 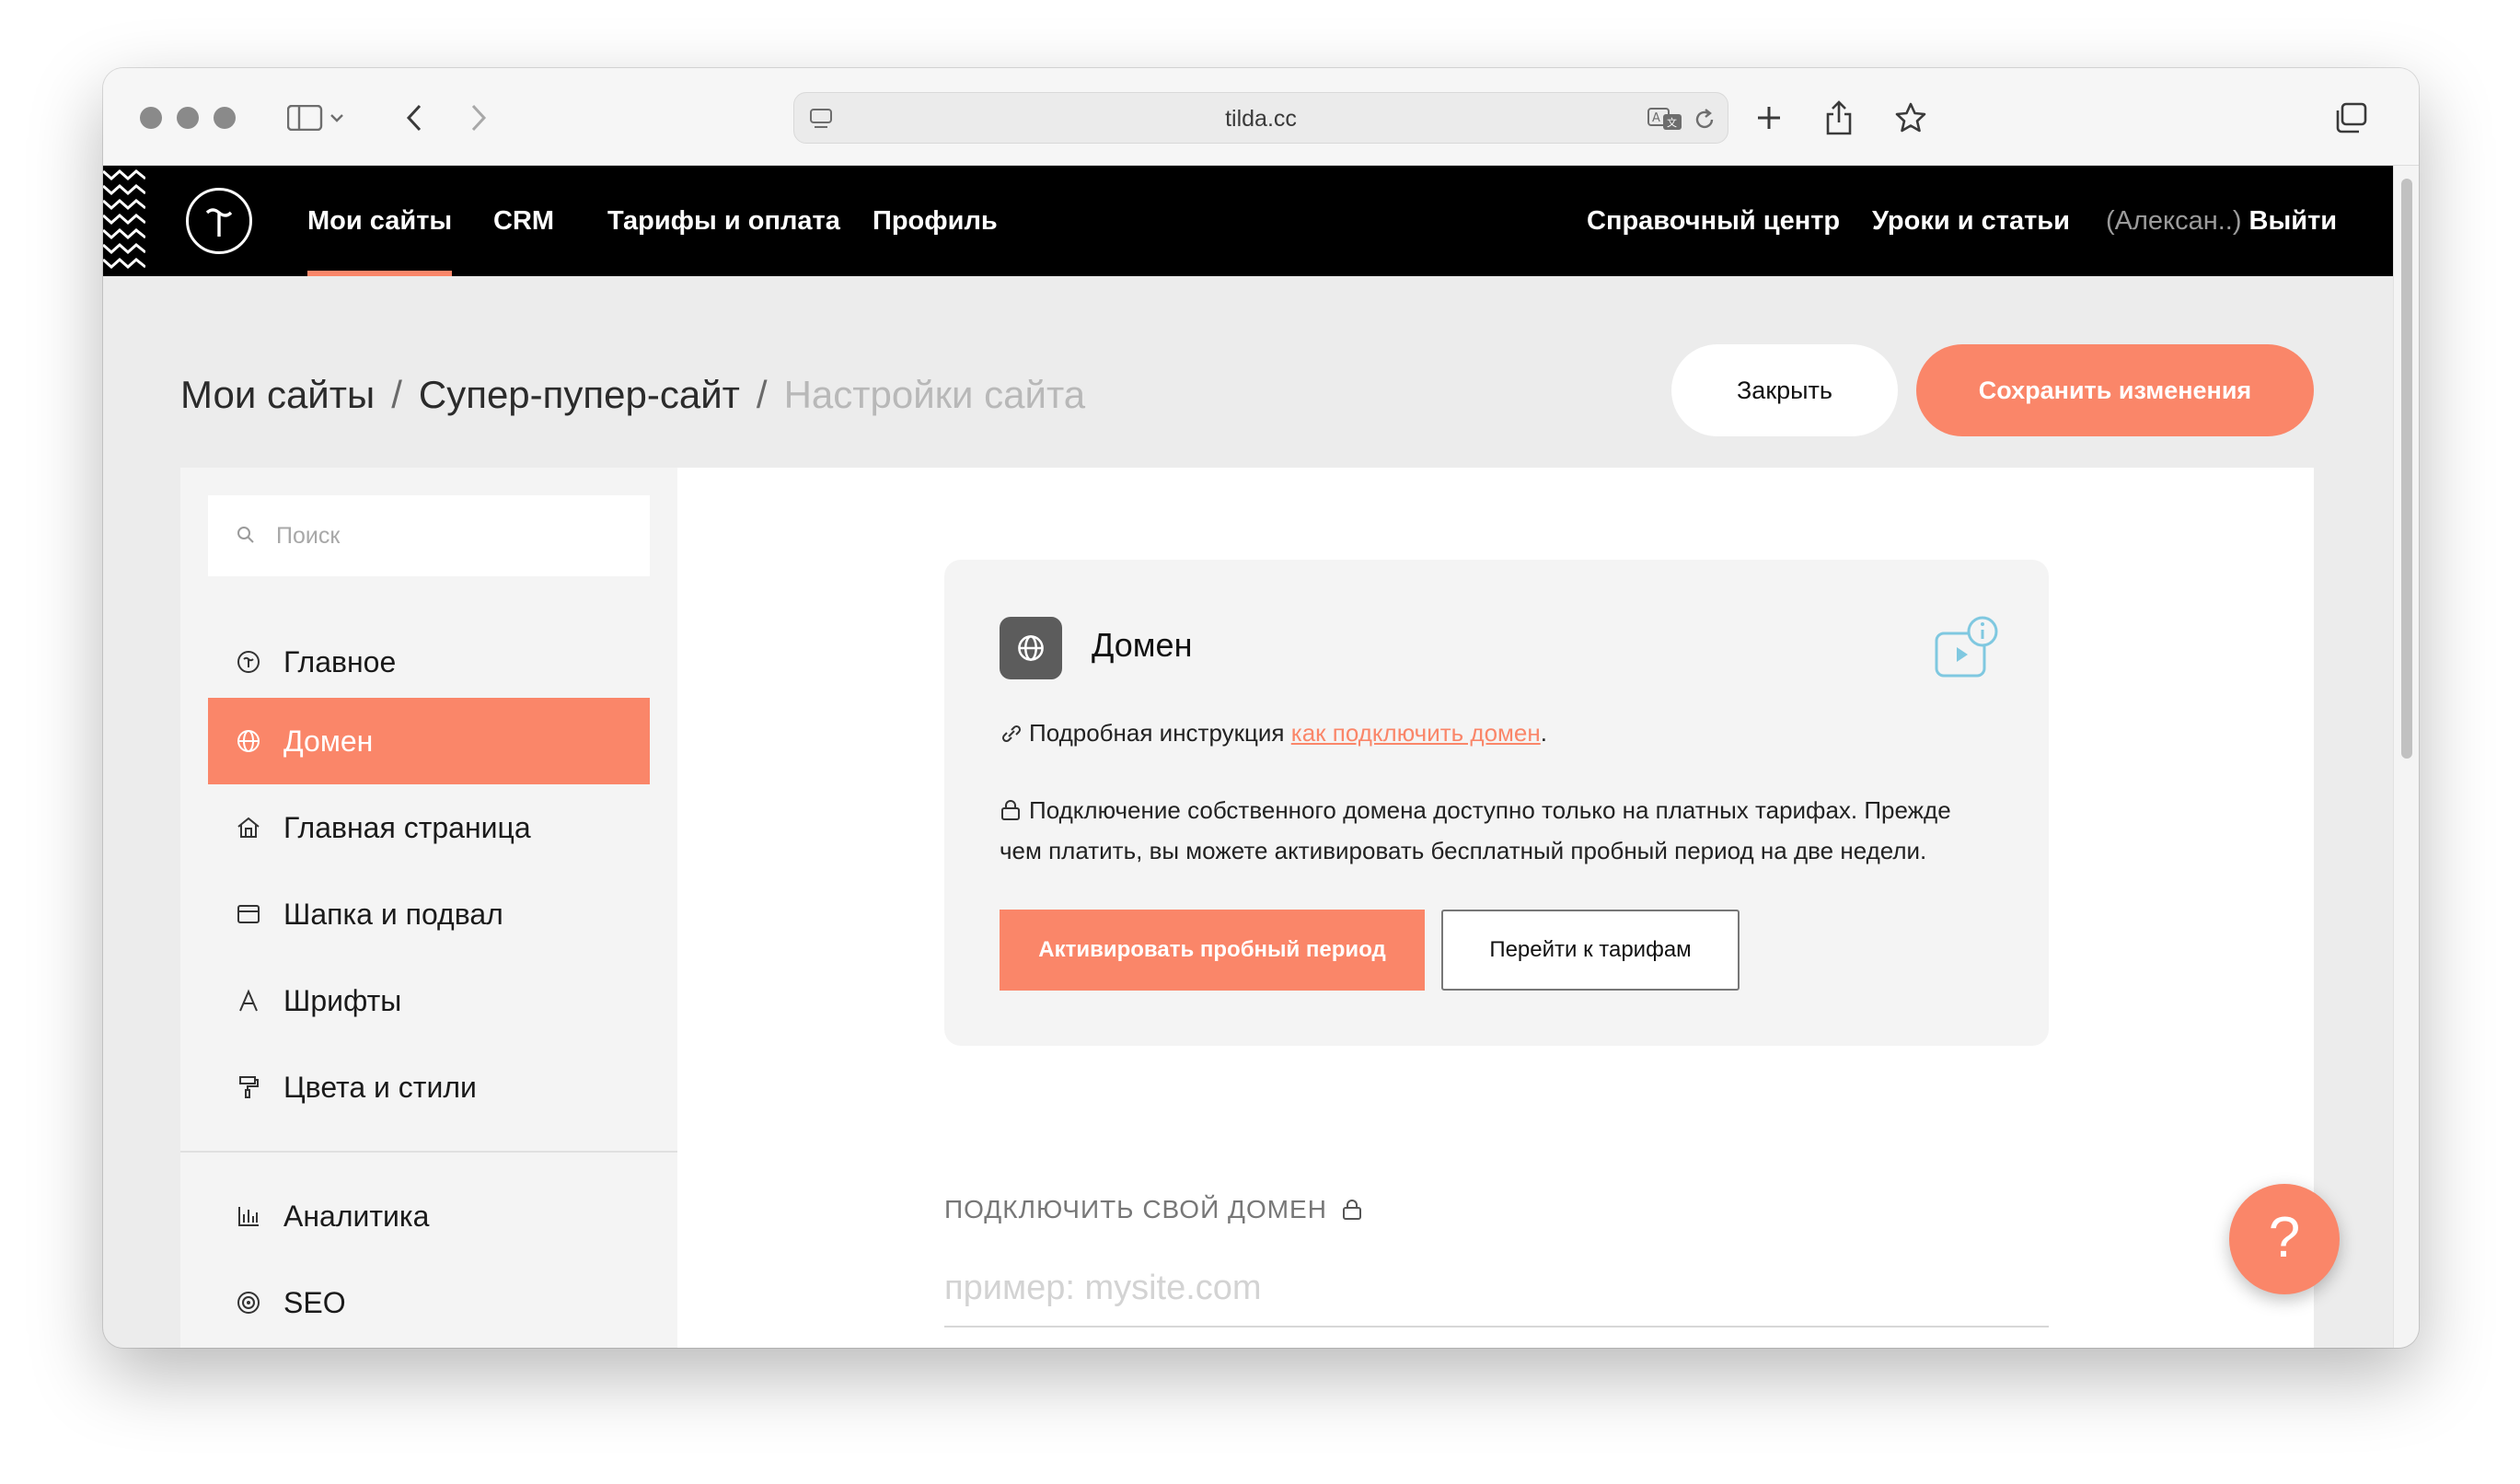 I want to click on sidebar-item-label: Цвета и стили, so click(x=380, y=1087).